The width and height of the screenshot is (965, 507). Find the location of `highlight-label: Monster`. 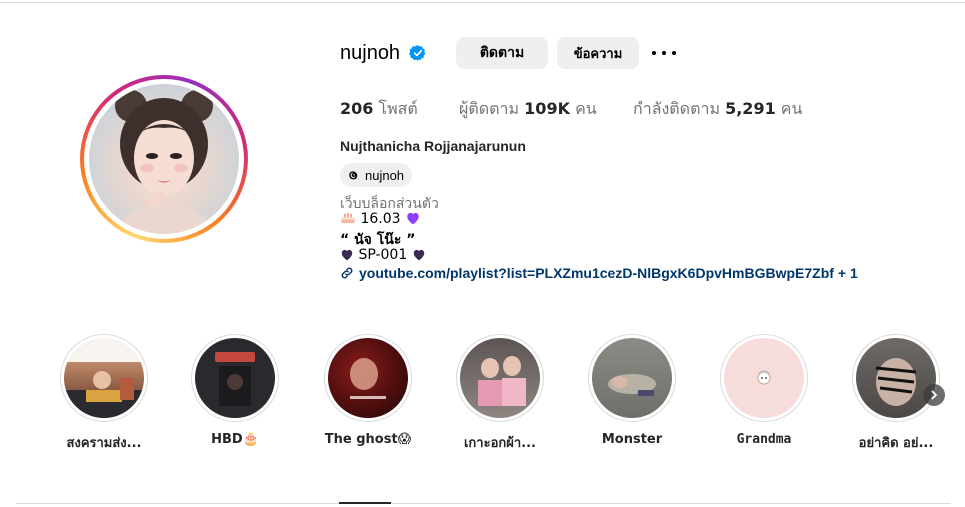

highlight-label: Monster is located at coordinates (632, 439).